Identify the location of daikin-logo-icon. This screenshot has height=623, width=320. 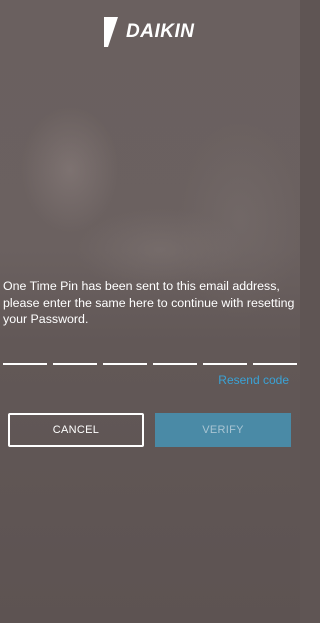
(113, 32).